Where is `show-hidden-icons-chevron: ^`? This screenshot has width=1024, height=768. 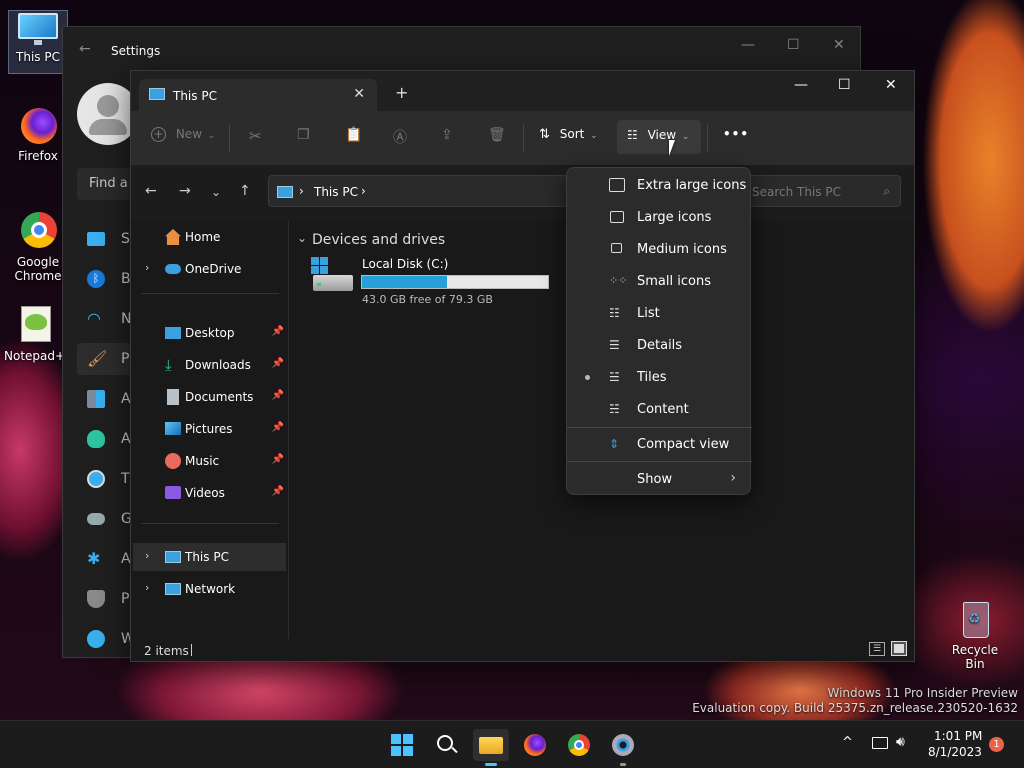
show-hidden-icons-chevron: ^ is located at coordinates (847, 742).